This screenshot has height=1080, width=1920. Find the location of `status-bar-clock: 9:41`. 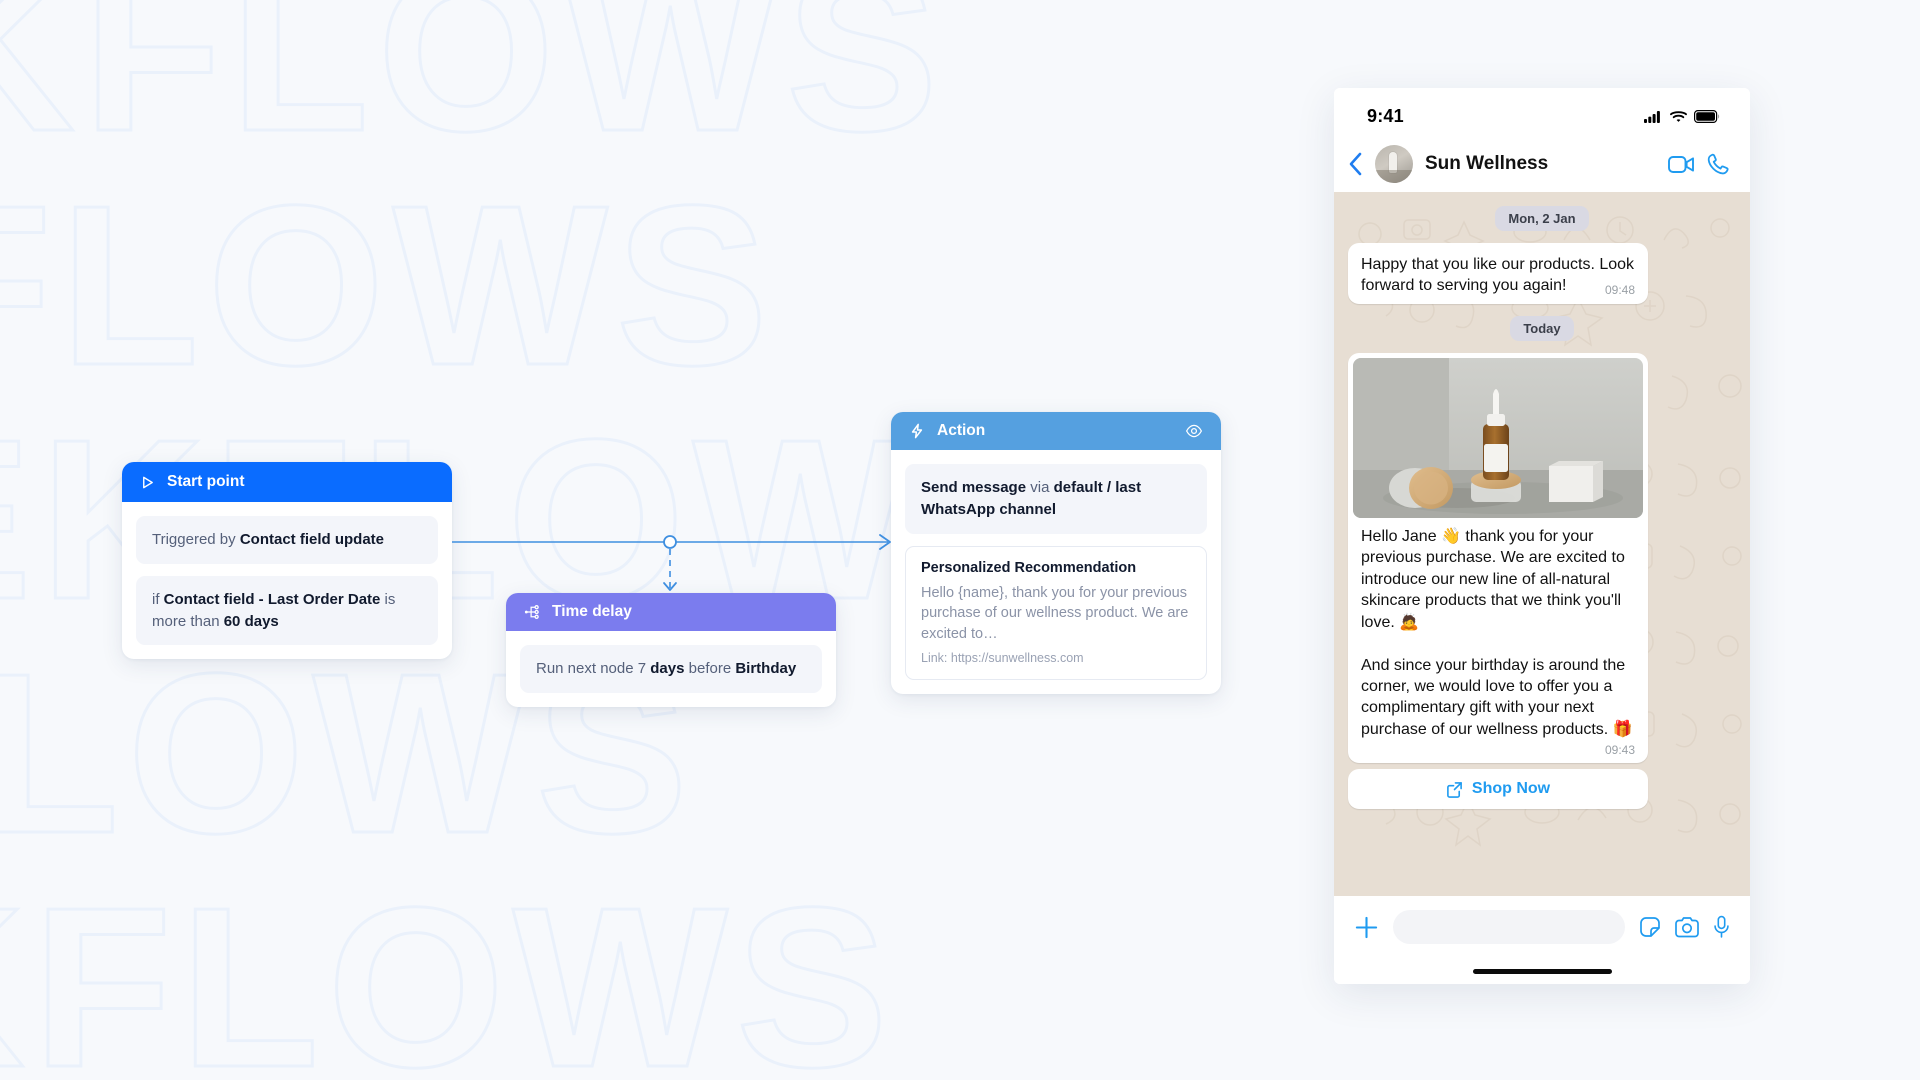

status-bar-clock: 9:41 is located at coordinates (1385, 115).